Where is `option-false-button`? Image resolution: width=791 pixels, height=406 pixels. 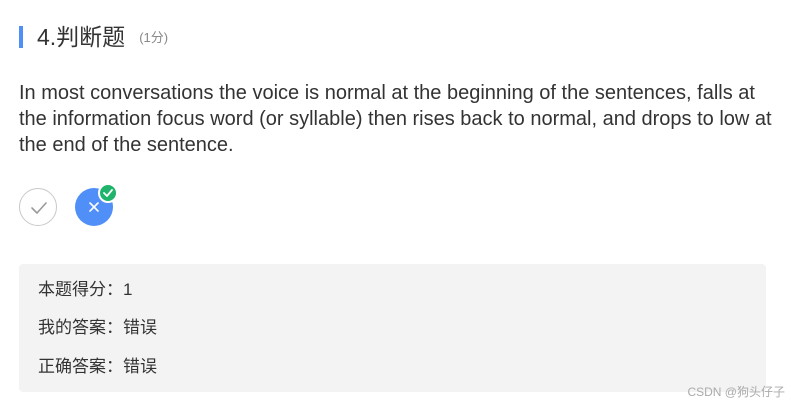 option-false-button is located at coordinates (96, 204).